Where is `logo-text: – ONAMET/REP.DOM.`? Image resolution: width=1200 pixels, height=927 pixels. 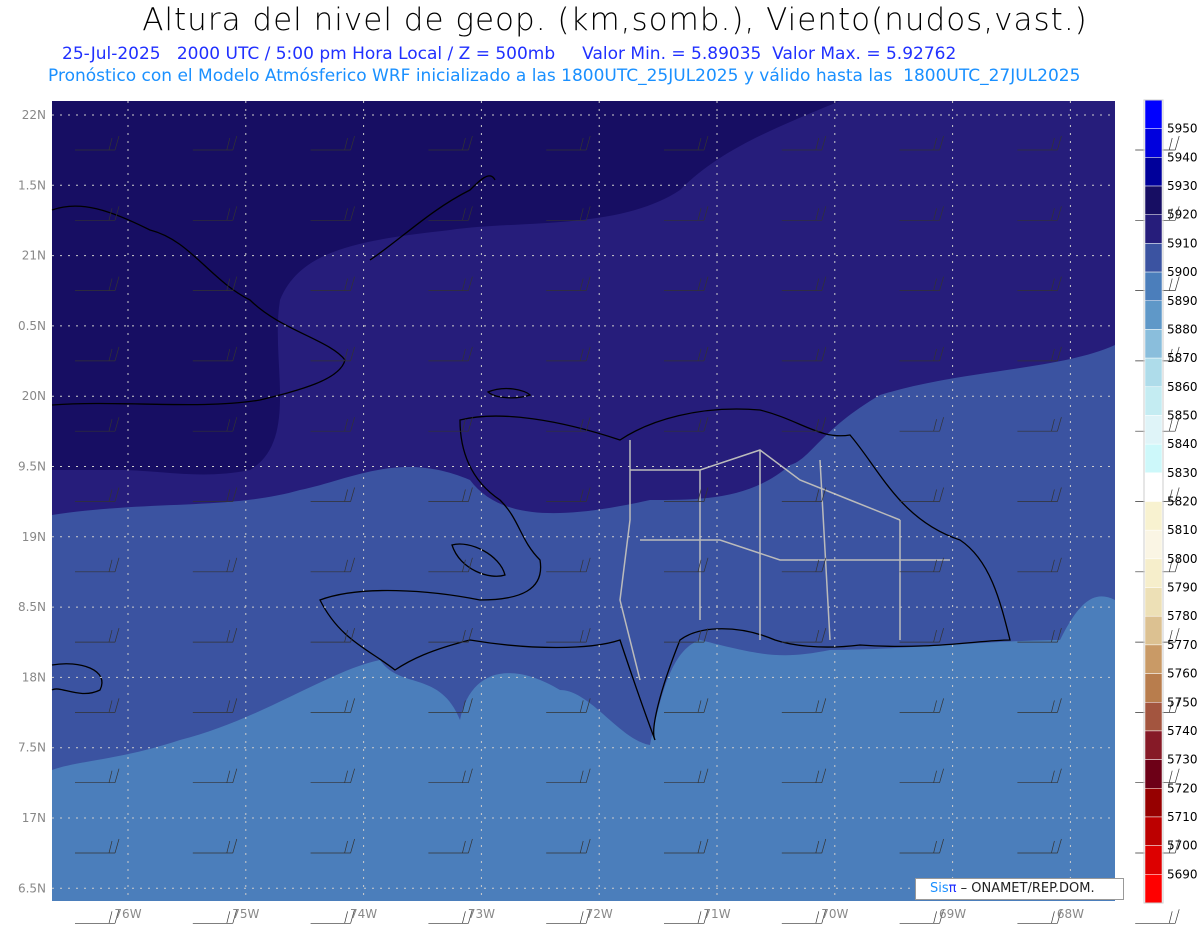 logo-text: – ONAMET/REP.DOM. is located at coordinates (1025, 888).